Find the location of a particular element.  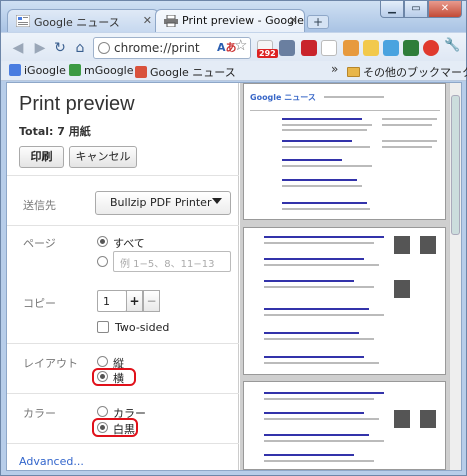

copies-input: 1 is located at coordinates (112, 301).